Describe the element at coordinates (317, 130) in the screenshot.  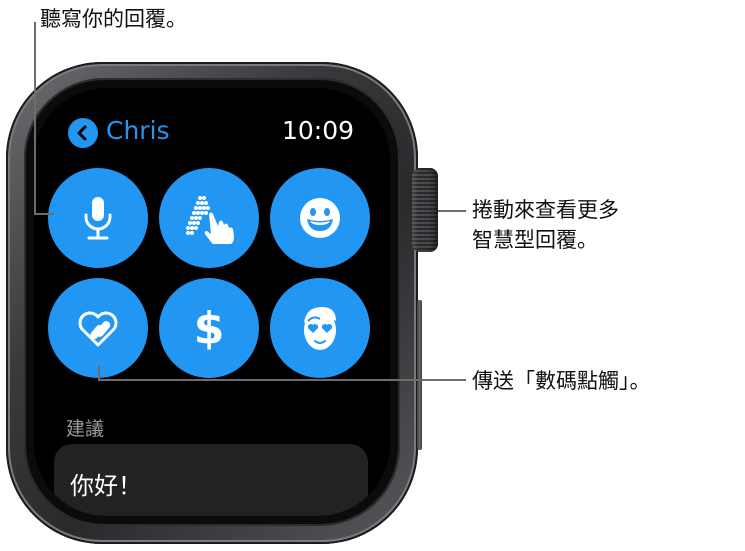
I see `clock-time: 10:09` at that location.